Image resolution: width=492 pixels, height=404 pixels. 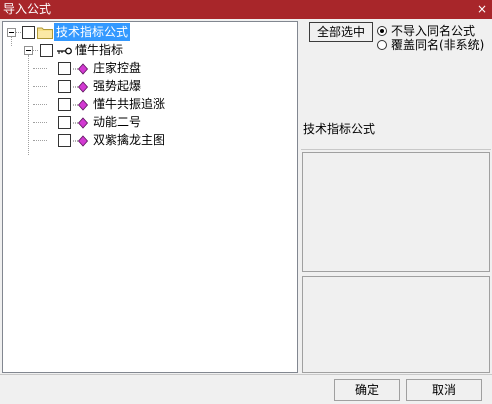 I want to click on radio-skip-duplicates: 不导入同名公式, so click(x=426, y=31).